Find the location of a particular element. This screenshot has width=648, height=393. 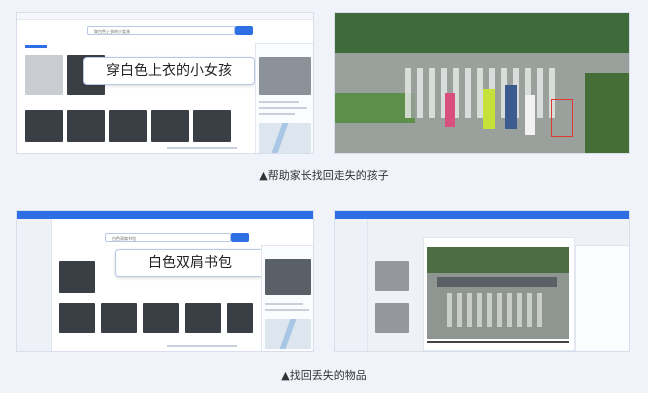

breadcrumb is located at coordinates (165, 16).